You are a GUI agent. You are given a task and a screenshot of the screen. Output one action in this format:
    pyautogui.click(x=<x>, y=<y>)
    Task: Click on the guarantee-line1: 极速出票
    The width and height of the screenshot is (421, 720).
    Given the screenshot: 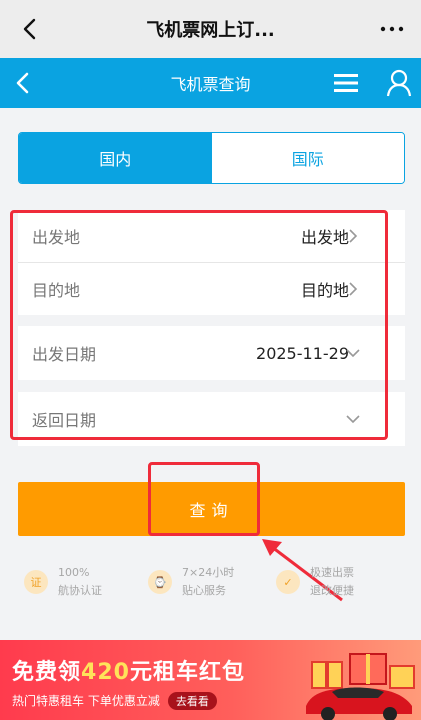 What is the action you would take?
    pyautogui.click(x=332, y=572)
    